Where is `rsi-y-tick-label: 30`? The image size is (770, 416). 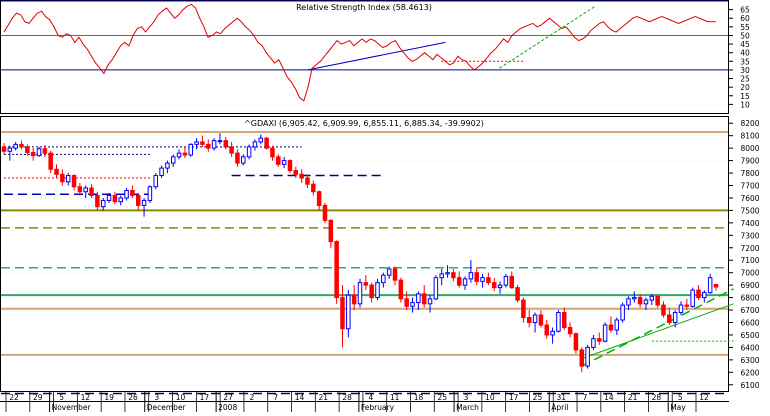 rsi-y-tick-label: 30 is located at coordinates (745, 70).